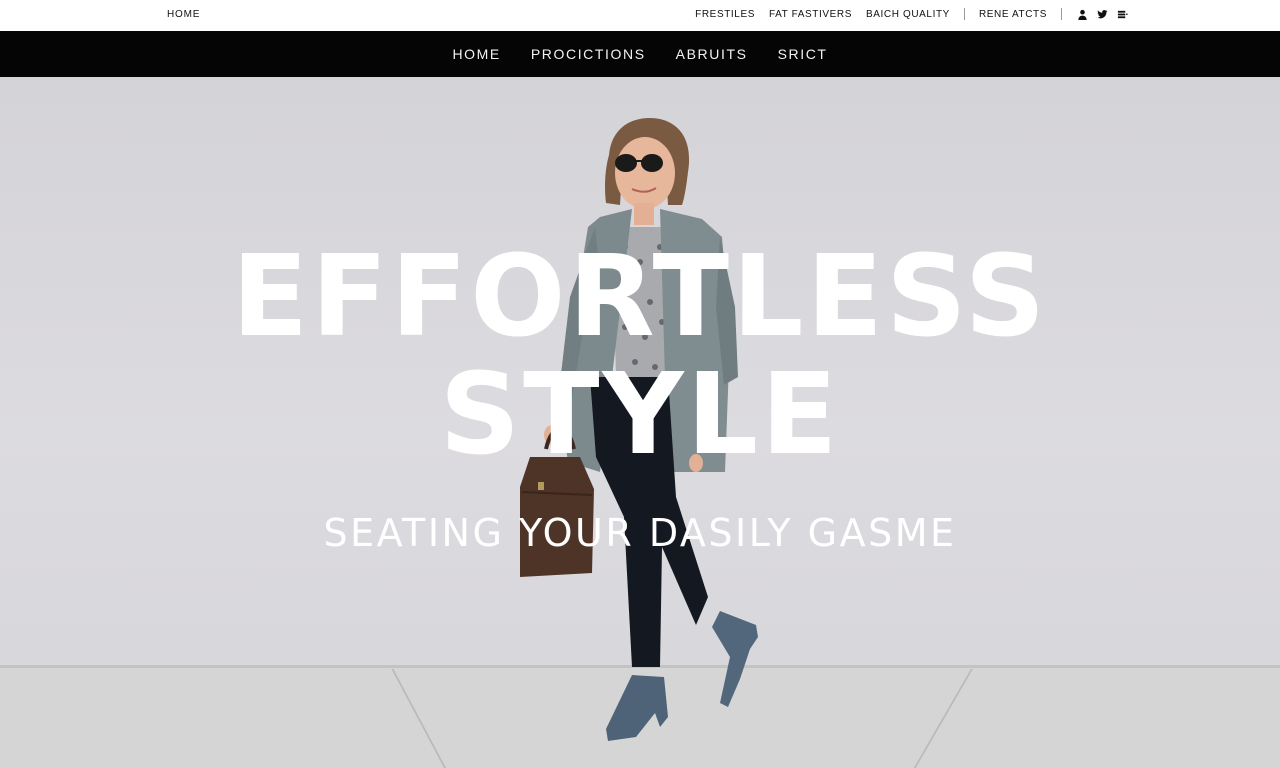  I want to click on user-icon, so click(1082, 14).